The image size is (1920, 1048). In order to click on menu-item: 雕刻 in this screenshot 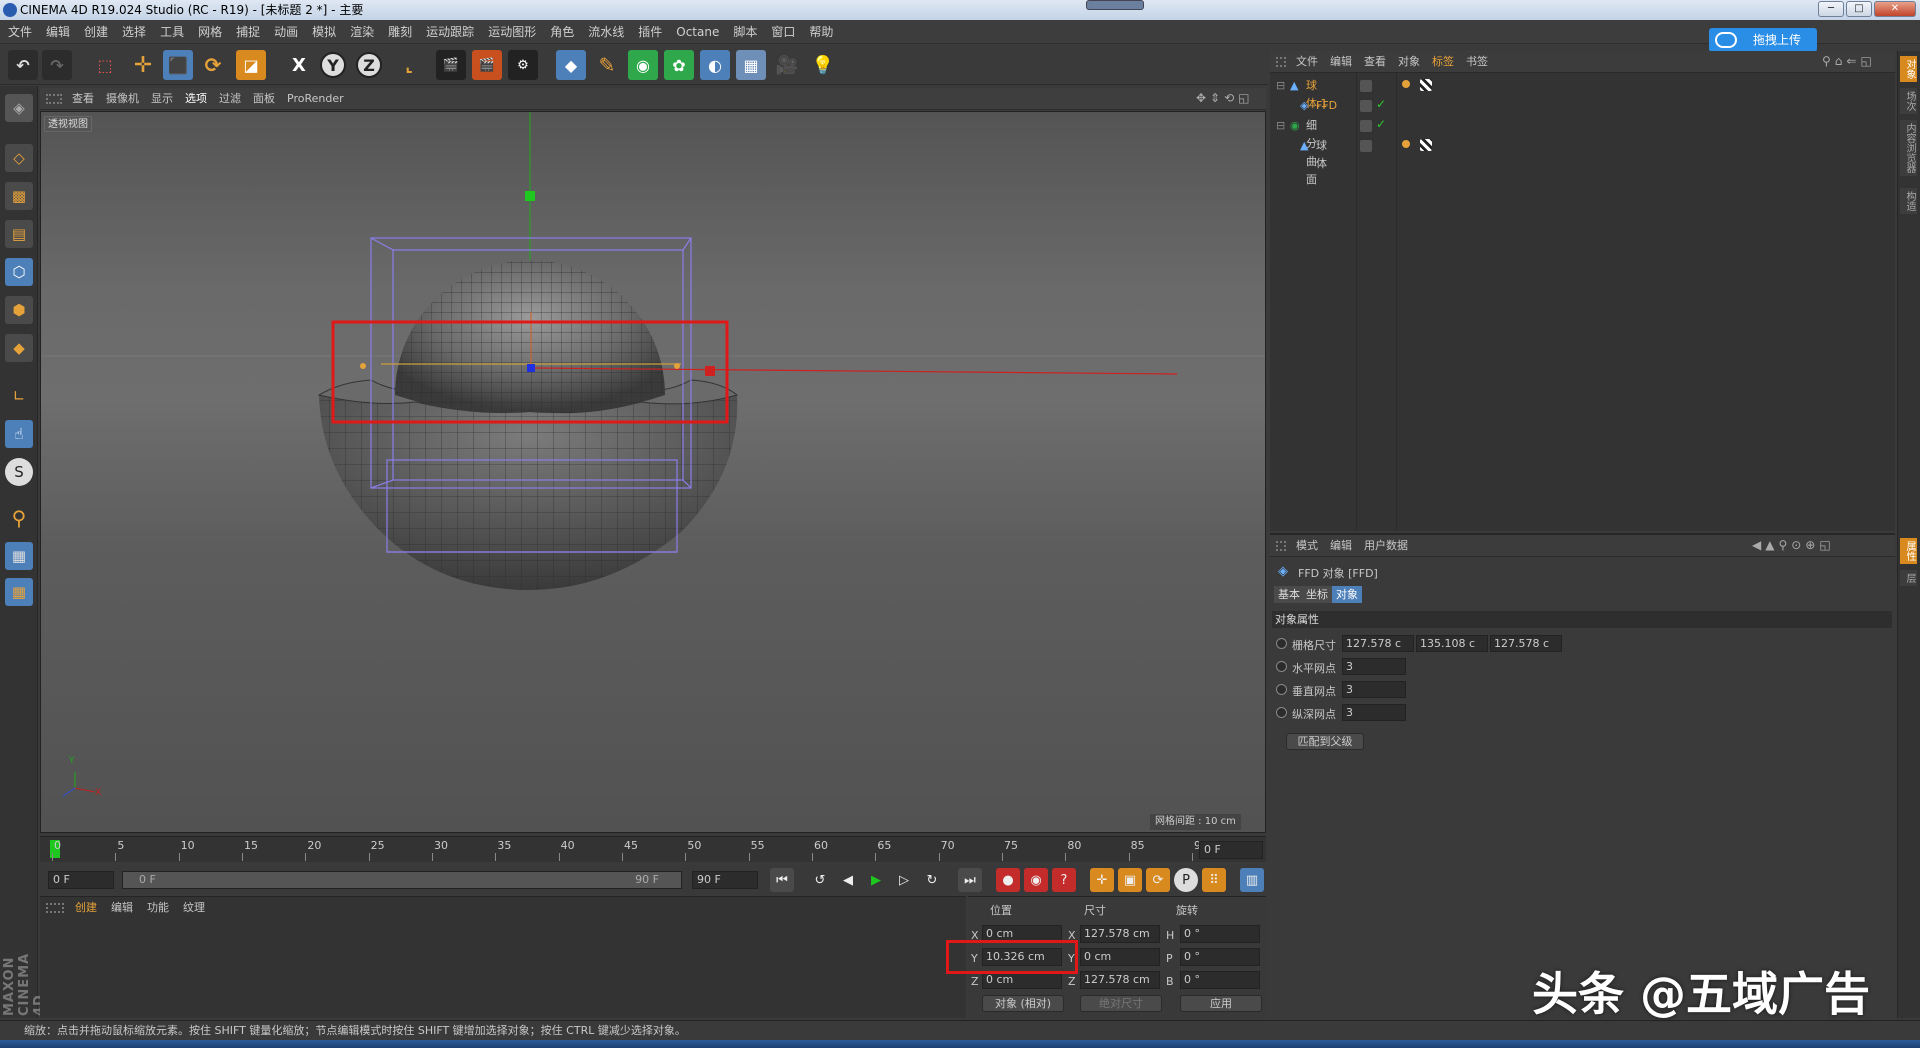, I will do `click(400, 32)`.